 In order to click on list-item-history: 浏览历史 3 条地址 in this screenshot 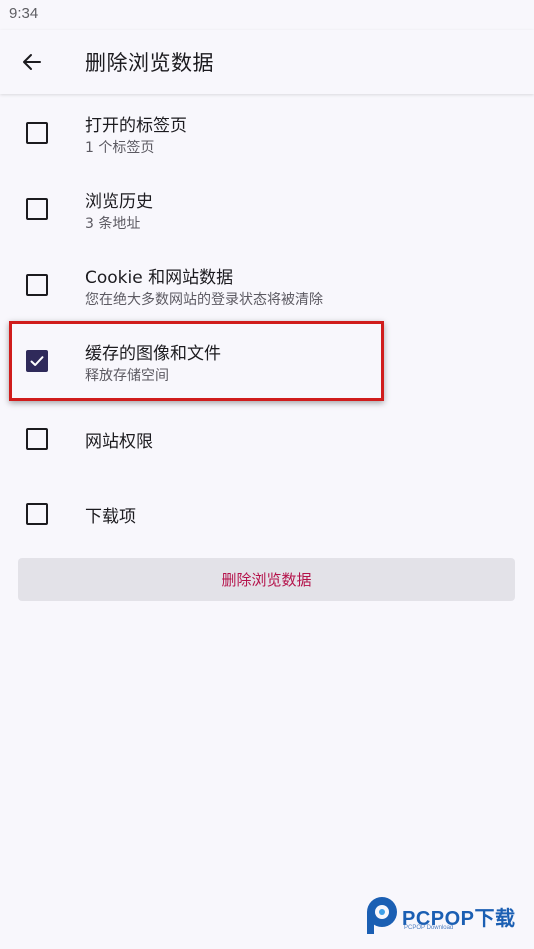, I will do `click(267, 208)`.